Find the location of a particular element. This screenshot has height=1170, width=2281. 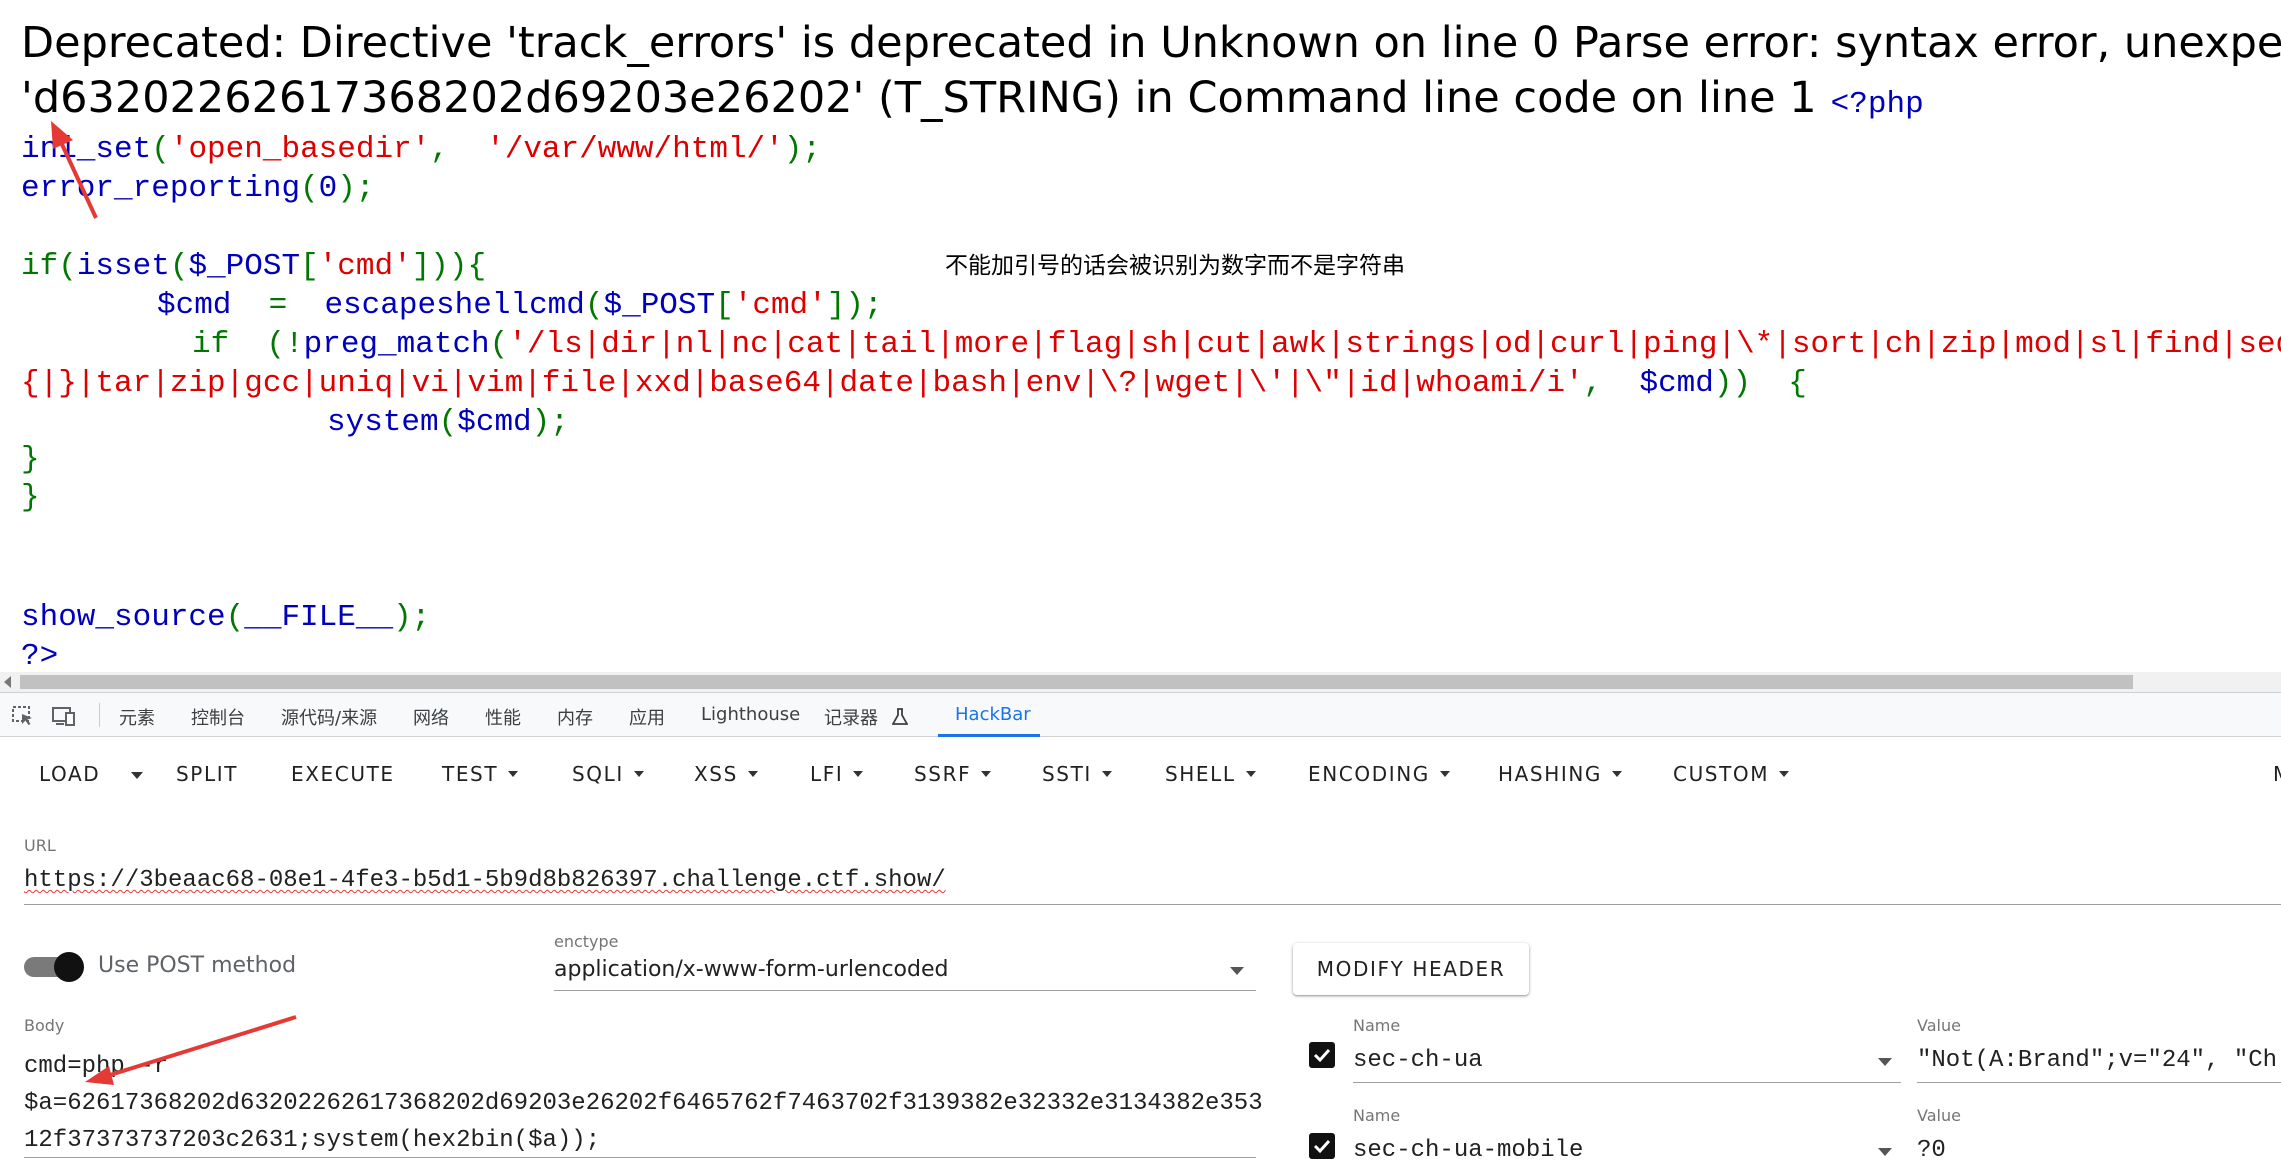

body-underline is located at coordinates (640, 1157).